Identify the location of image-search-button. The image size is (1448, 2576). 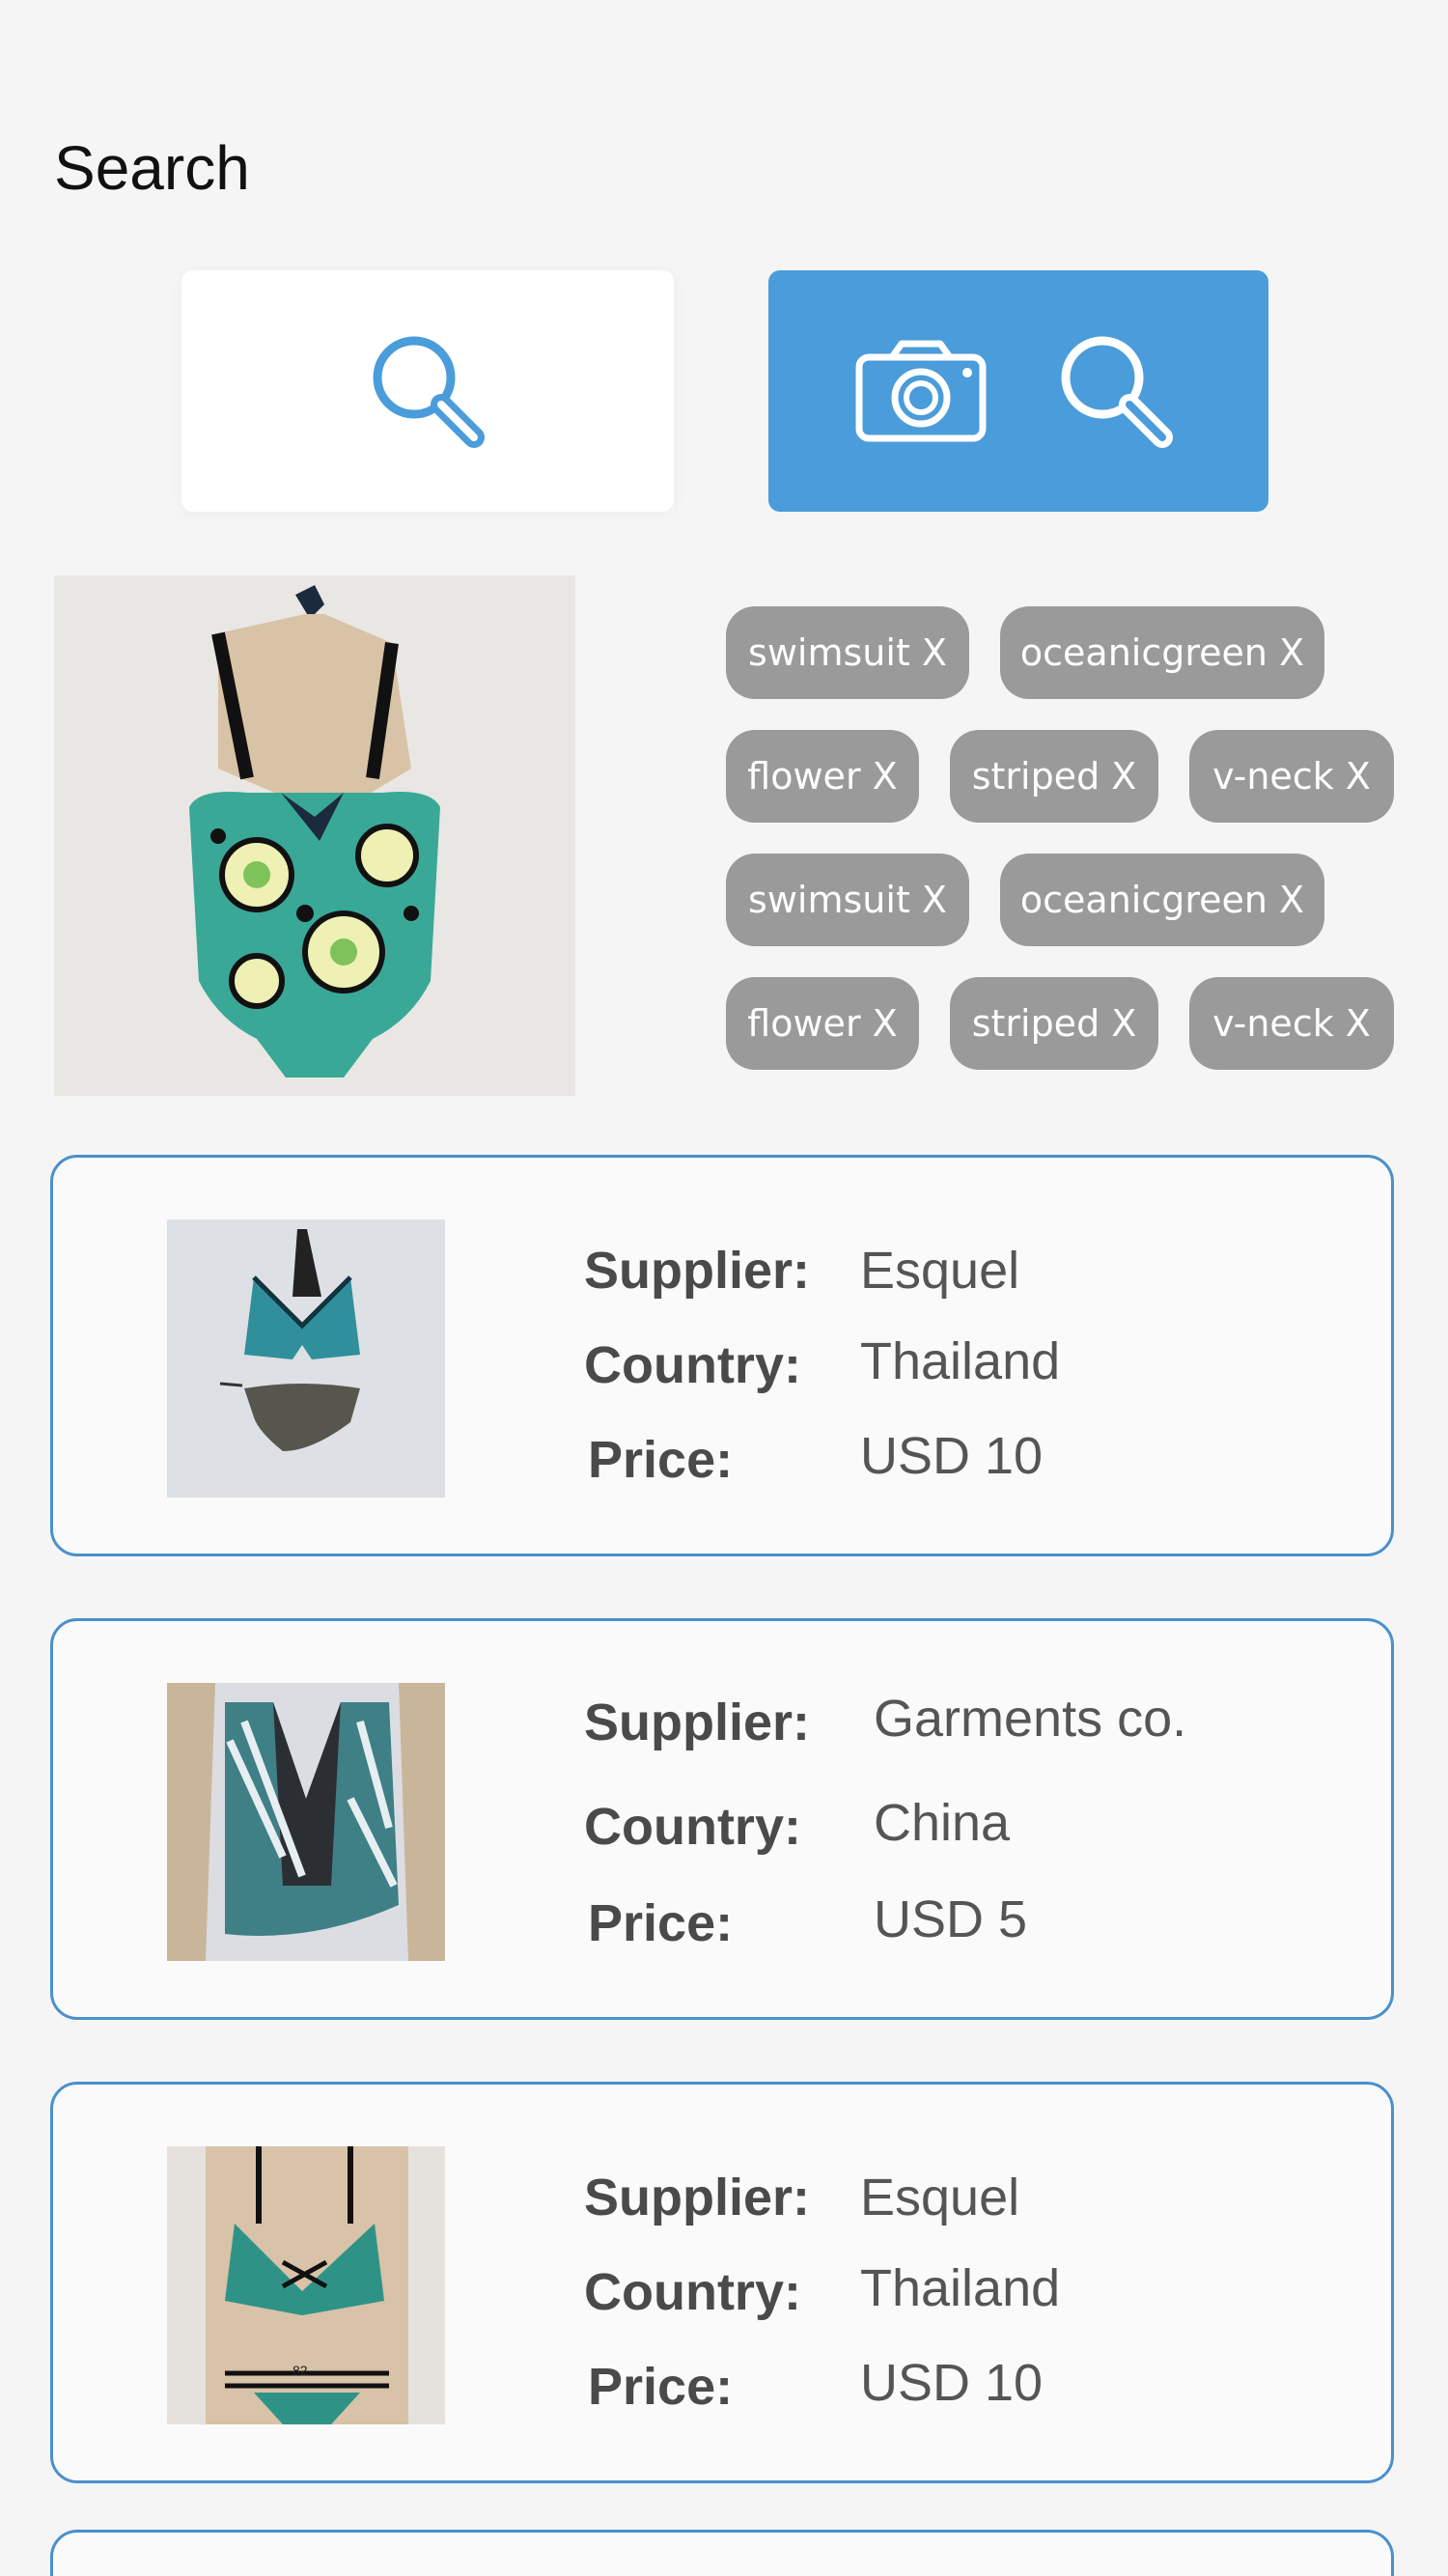
(1018, 391).